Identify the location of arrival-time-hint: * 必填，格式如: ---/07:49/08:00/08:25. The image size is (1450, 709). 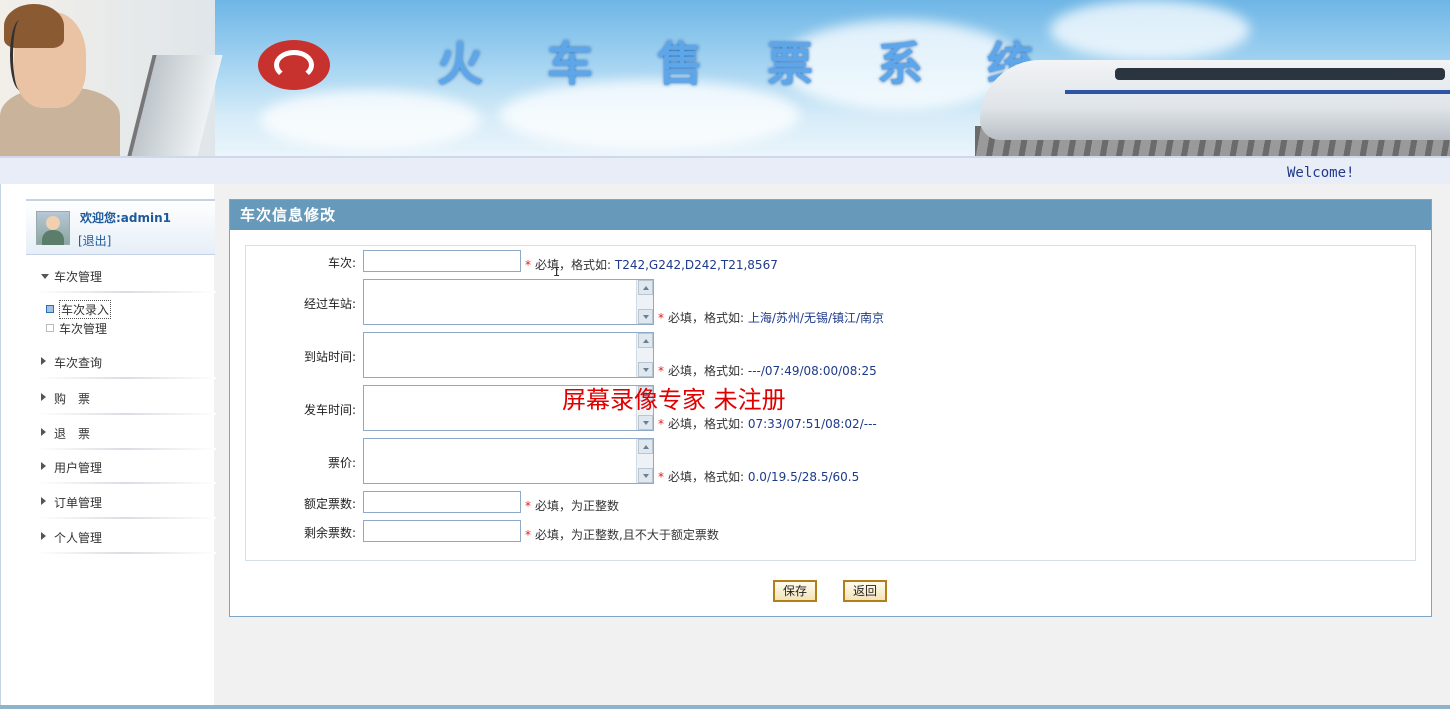
(767, 371).